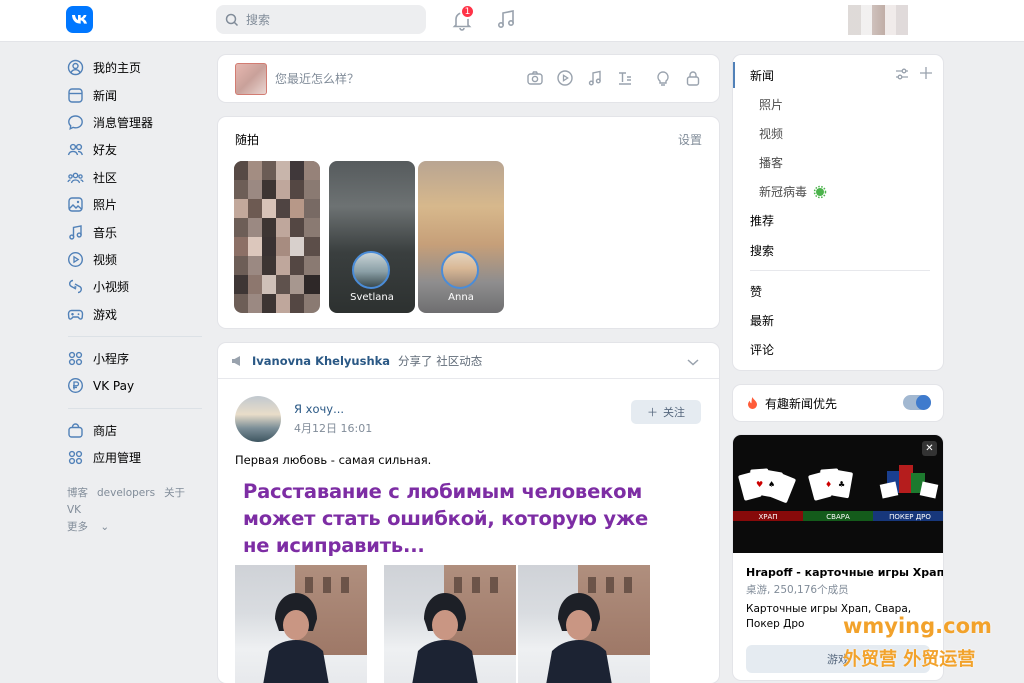  I want to click on camera-icon, so click(535, 78).